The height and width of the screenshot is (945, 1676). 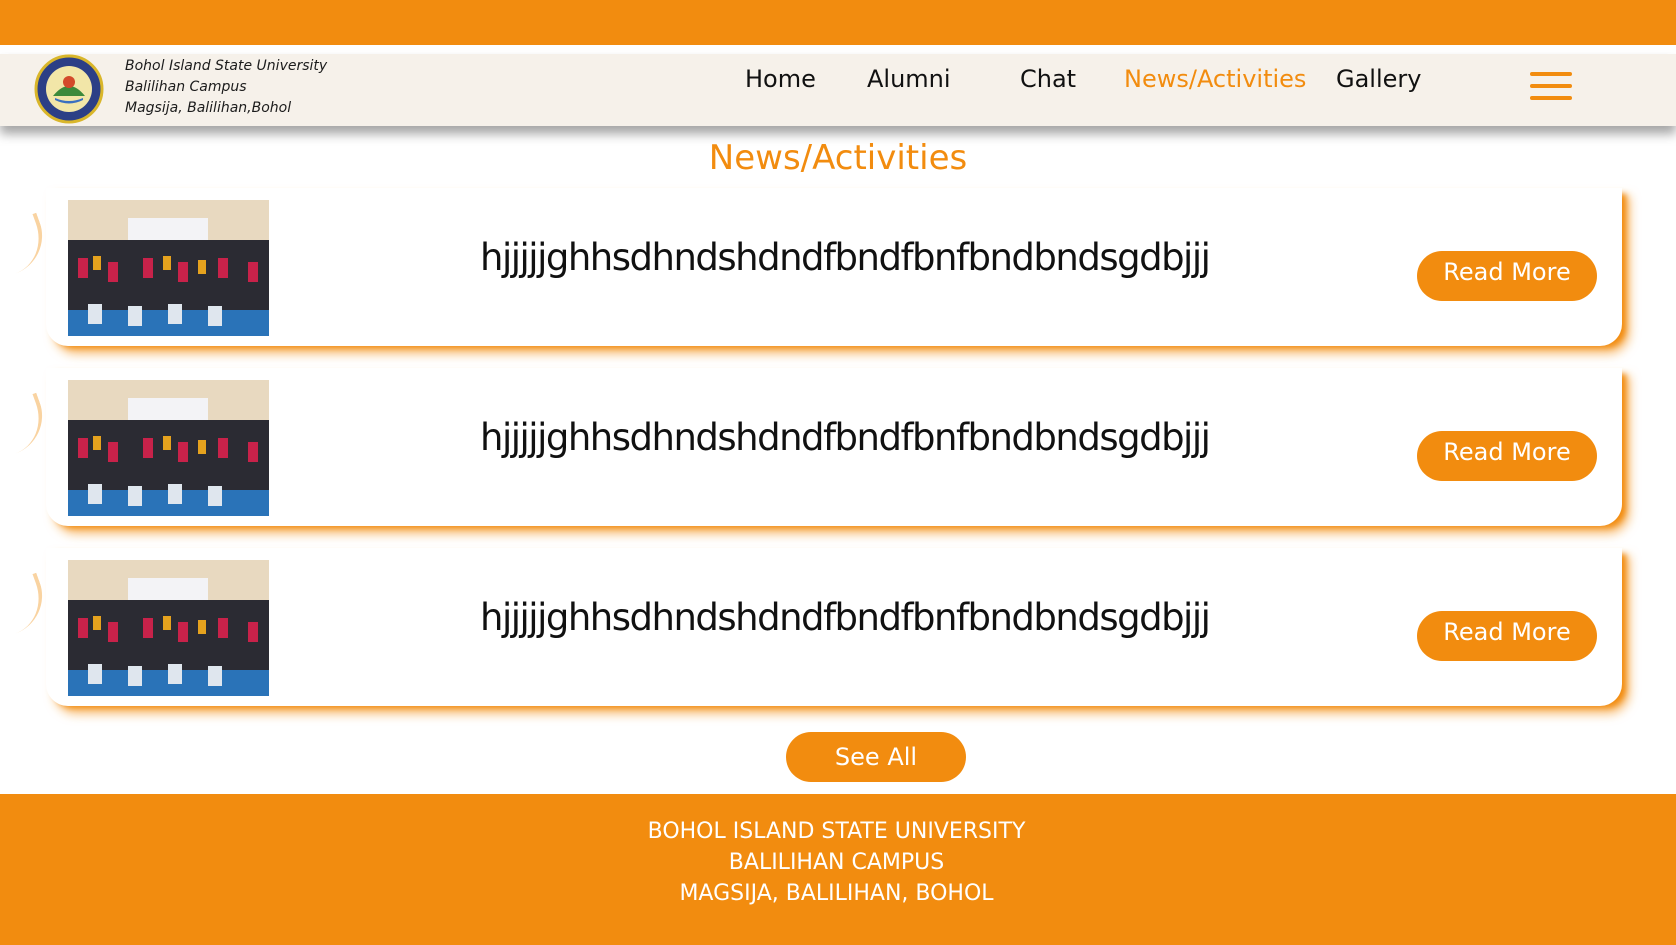 I want to click on nav-gallery: Gallery, so click(x=1378, y=79).